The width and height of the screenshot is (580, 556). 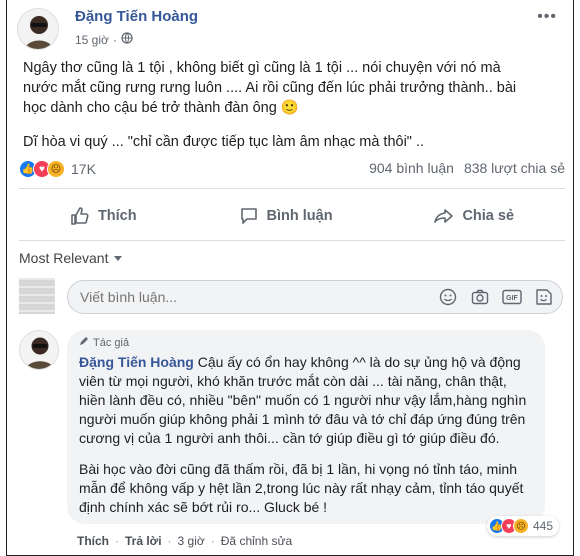 I want to click on comment-button: Bình luận, so click(x=286, y=216).